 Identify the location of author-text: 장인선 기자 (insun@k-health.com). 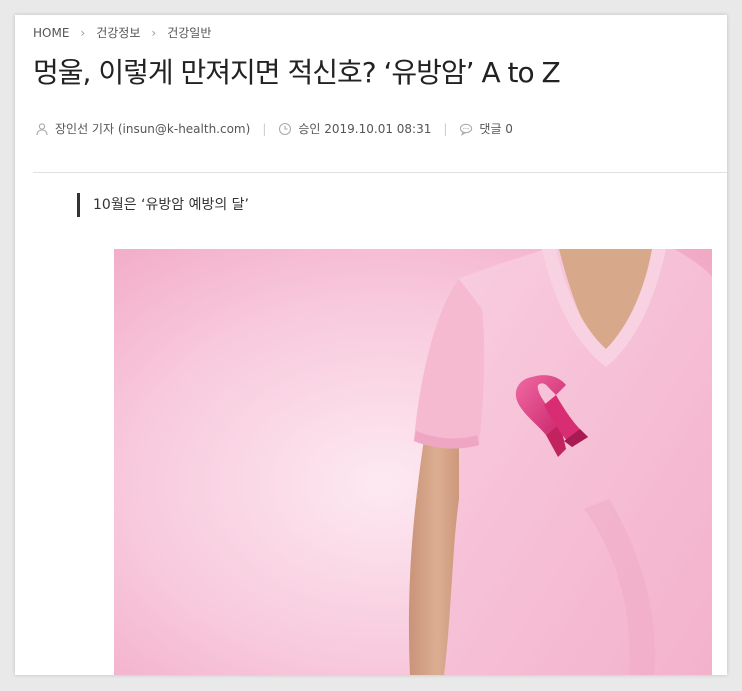
(153, 129).